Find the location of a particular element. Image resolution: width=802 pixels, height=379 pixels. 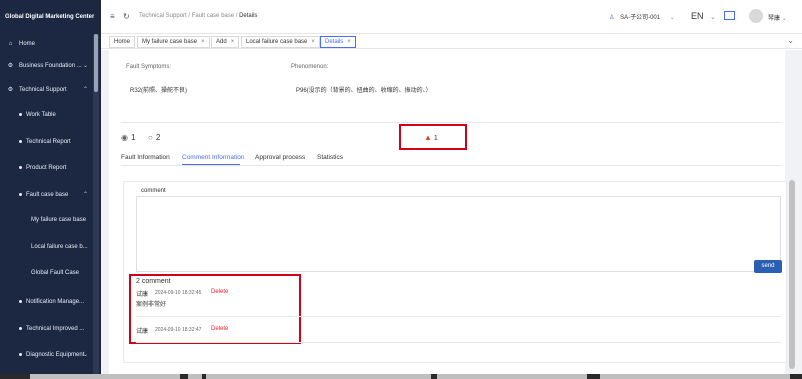

tab-local-failure-case-base: Local failure case base × is located at coordinates (280, 42).